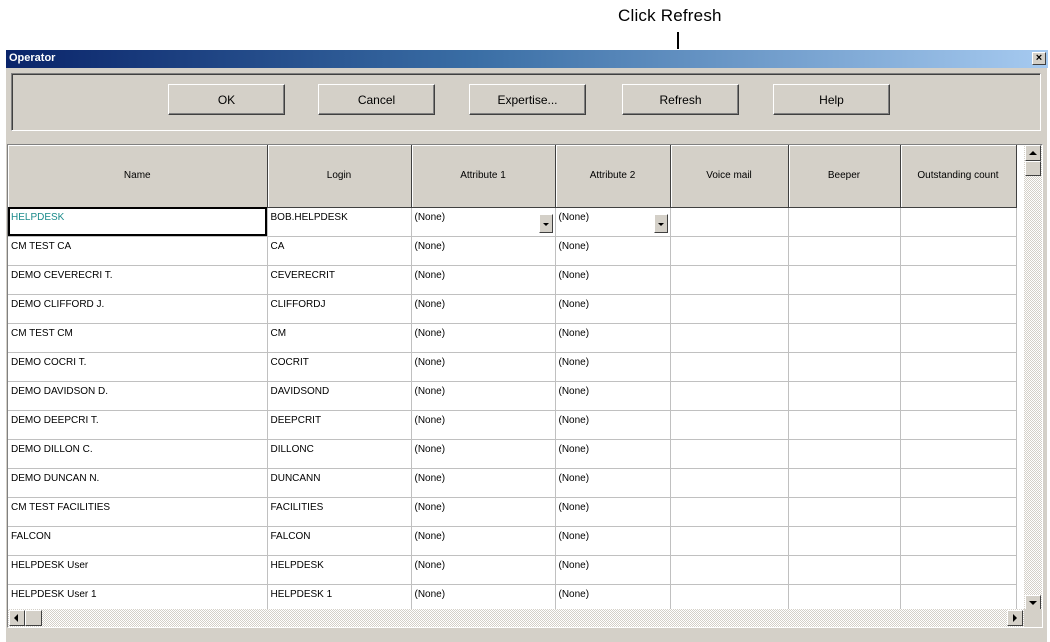 This screenshot has width=1050, height=642. Describe the element at coordinates (138, 176) in the screenshot. I see `column-header-name: Name` at that location.